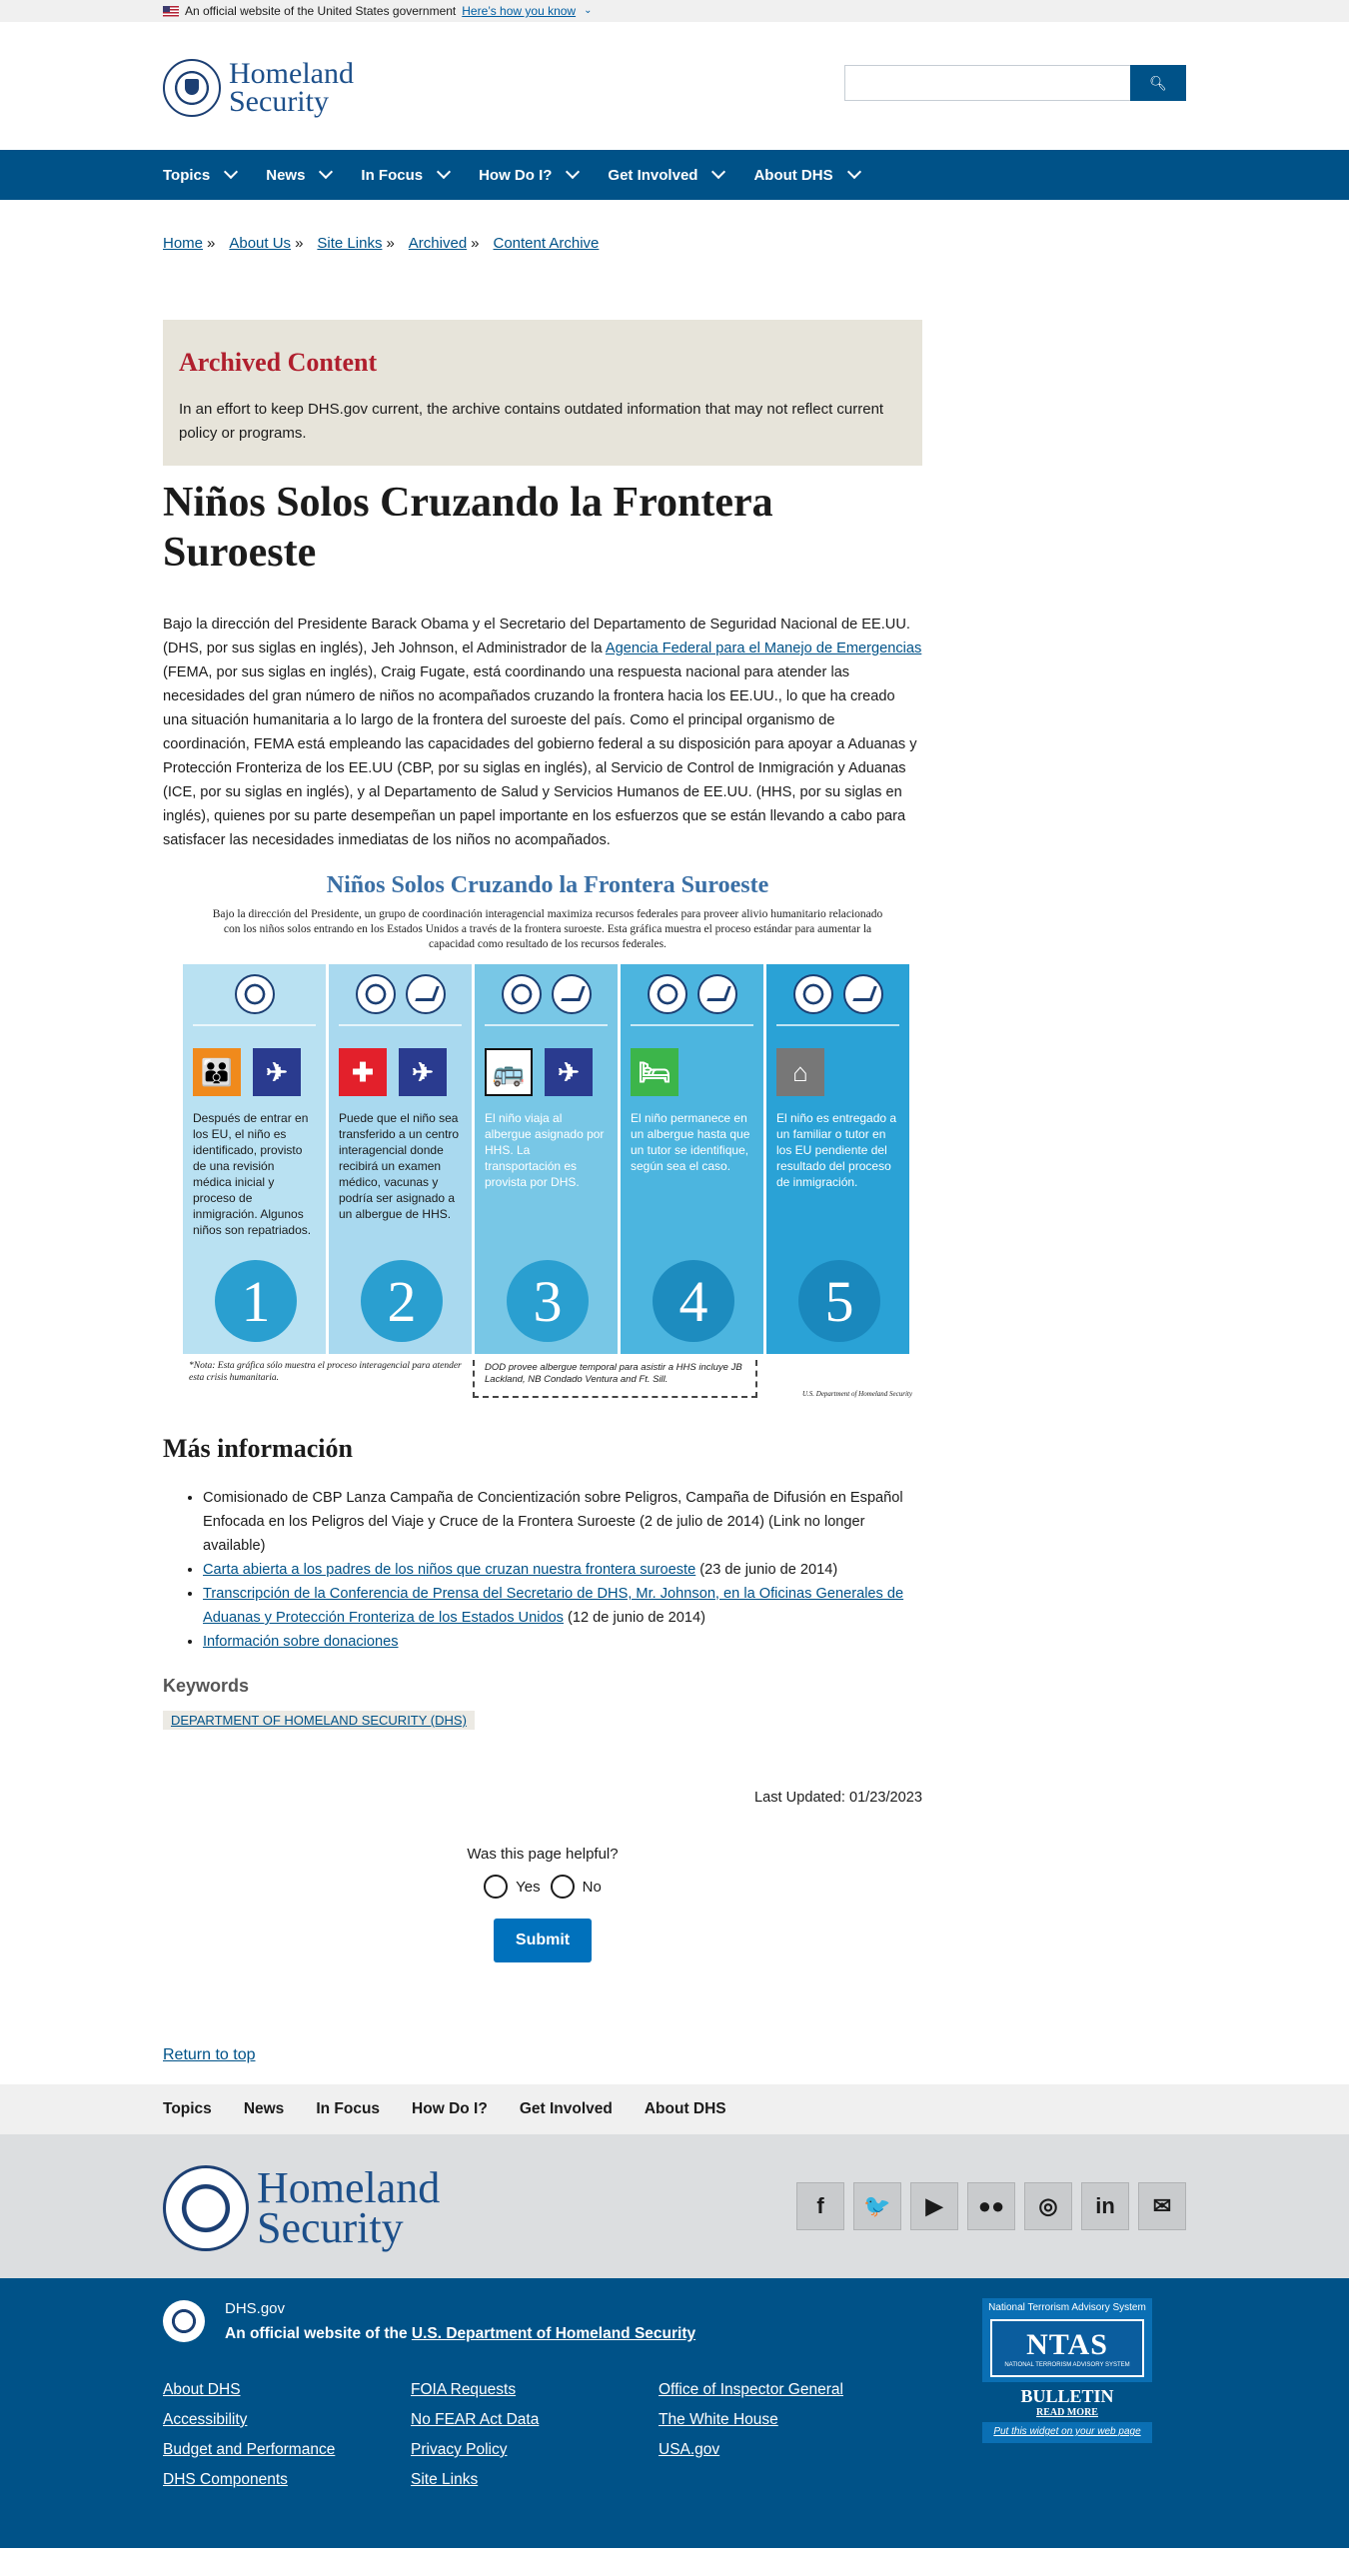  Describe the element at coordinates (301, 1642) in the screenshot. I see `donations-link: Información sobre donaciones` at that location.